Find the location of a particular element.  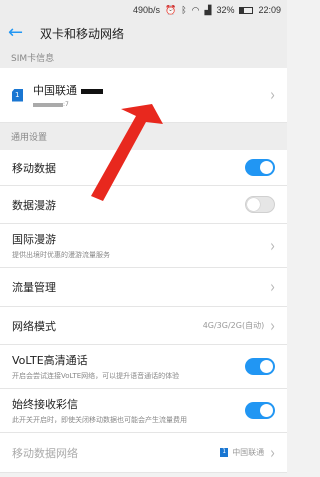

data-roaming-label: 数据漫游 is located at coordinates (34, 205).